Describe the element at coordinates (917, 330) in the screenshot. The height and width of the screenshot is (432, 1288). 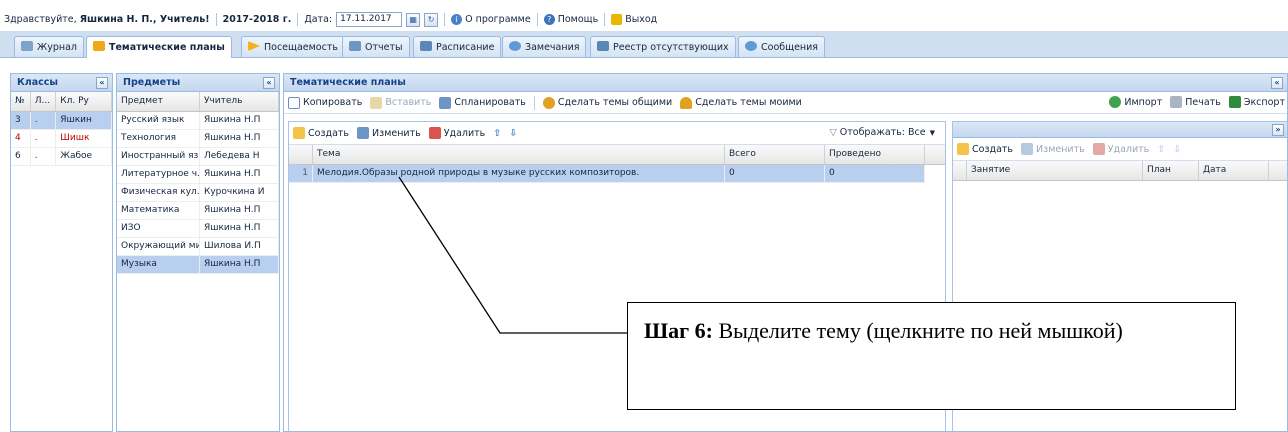
I see `step-instruction: Выделите тему (щелкните по ней мышкой)` at that location.